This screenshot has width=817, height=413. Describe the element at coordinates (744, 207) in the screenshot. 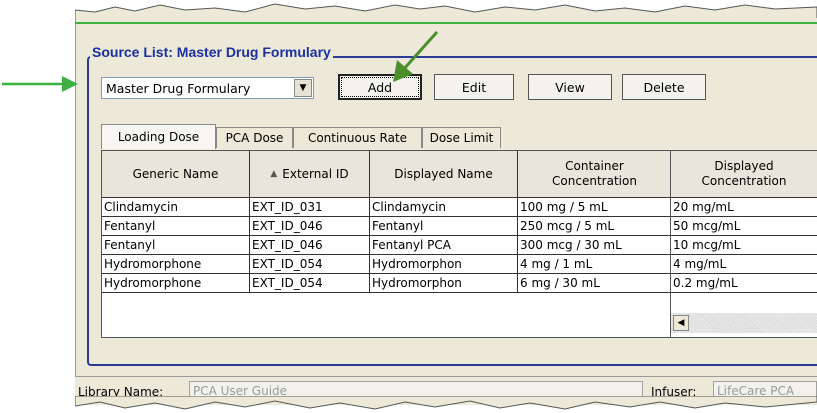

I see `cell-displayed-concentration: 20 mg/mL` at that location.